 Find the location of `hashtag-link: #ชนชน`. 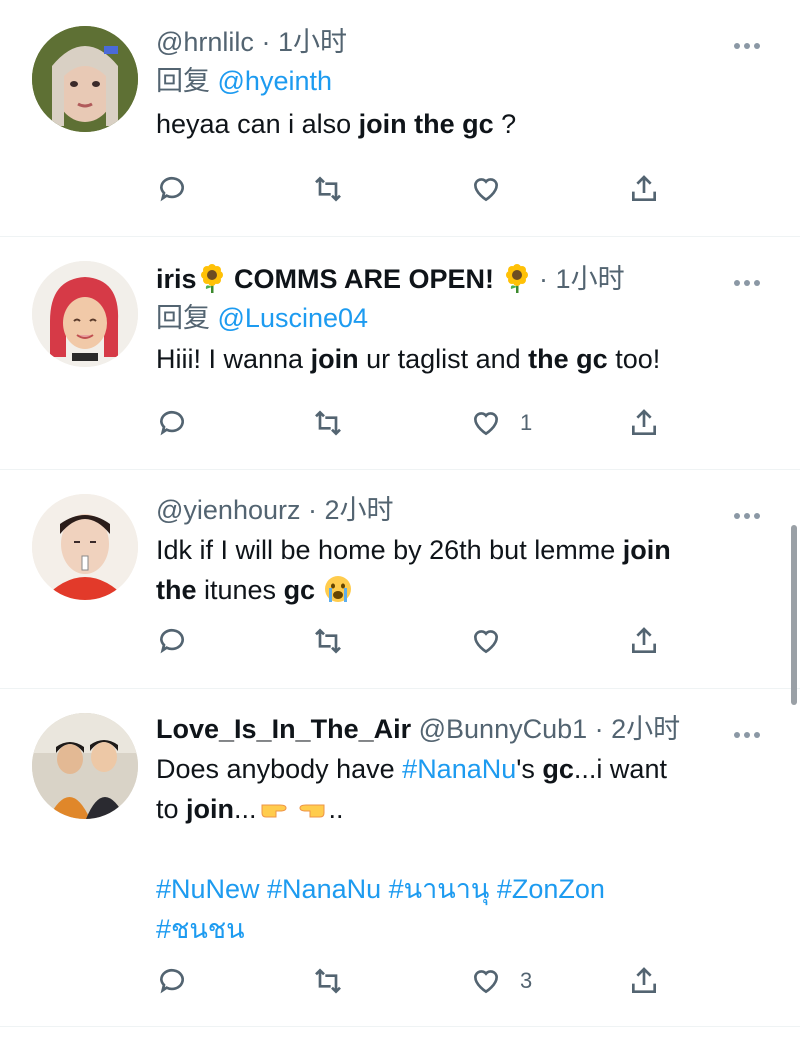

hashtag-link: #ชนชน is located at coordinates (466, 929).